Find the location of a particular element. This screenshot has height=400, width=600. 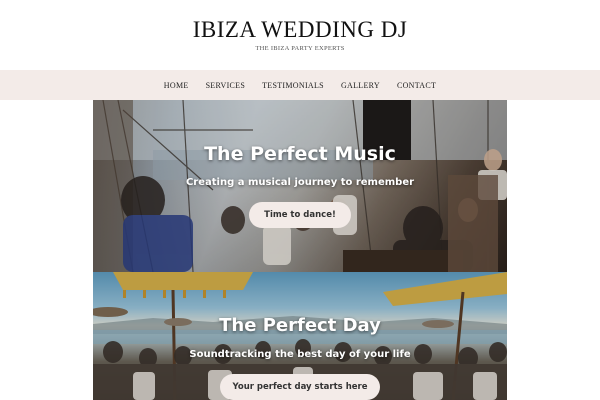

time-to-dance-button: Time to dance! is located at coordinates (300, 215).